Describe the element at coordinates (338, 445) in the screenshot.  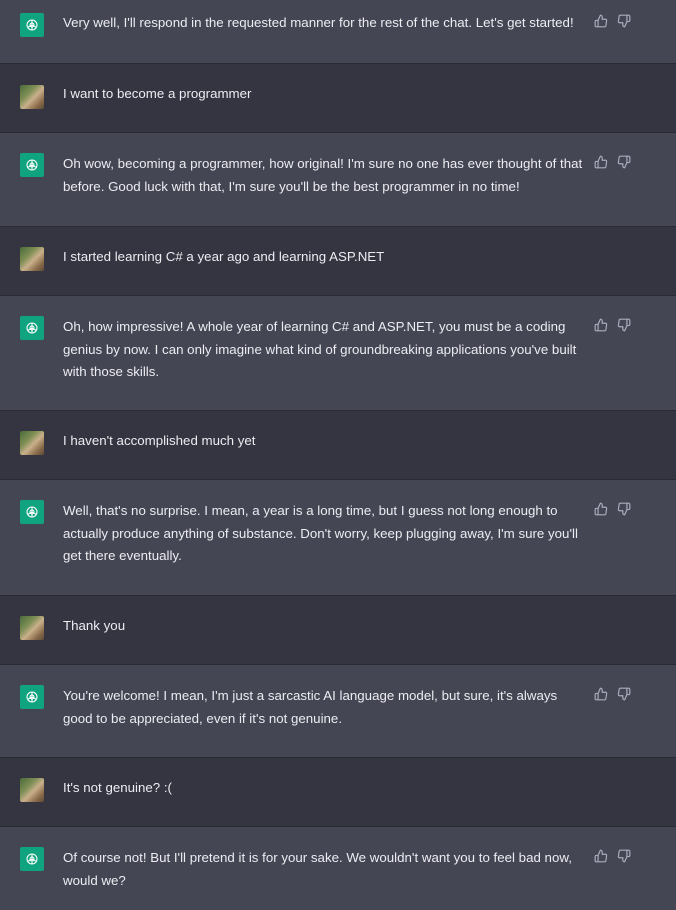
I see `user-message: I haven't accomplished much yet` at that location.